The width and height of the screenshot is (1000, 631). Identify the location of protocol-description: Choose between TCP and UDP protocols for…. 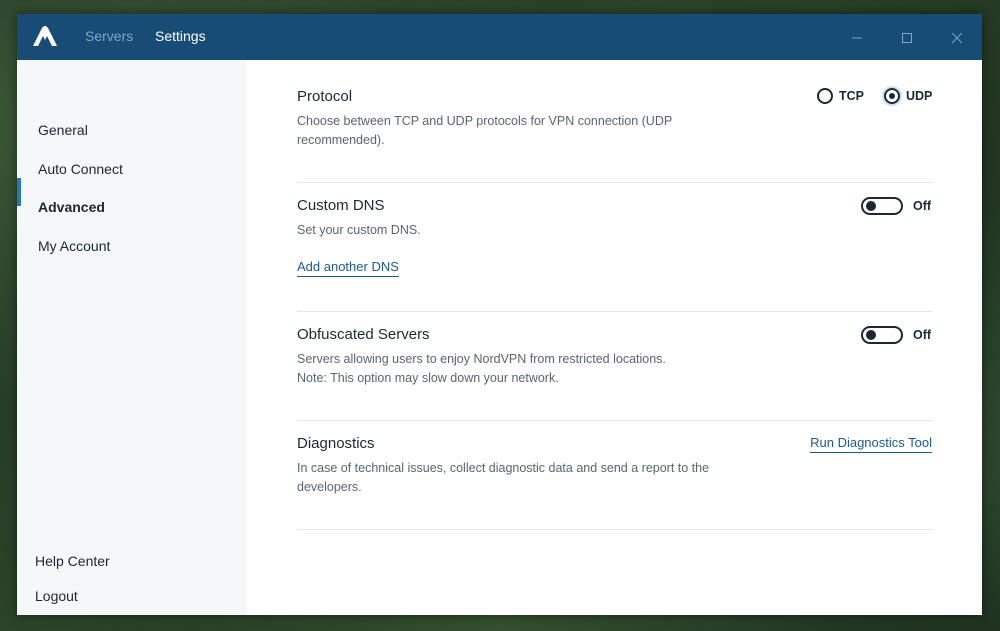
(484, 130).